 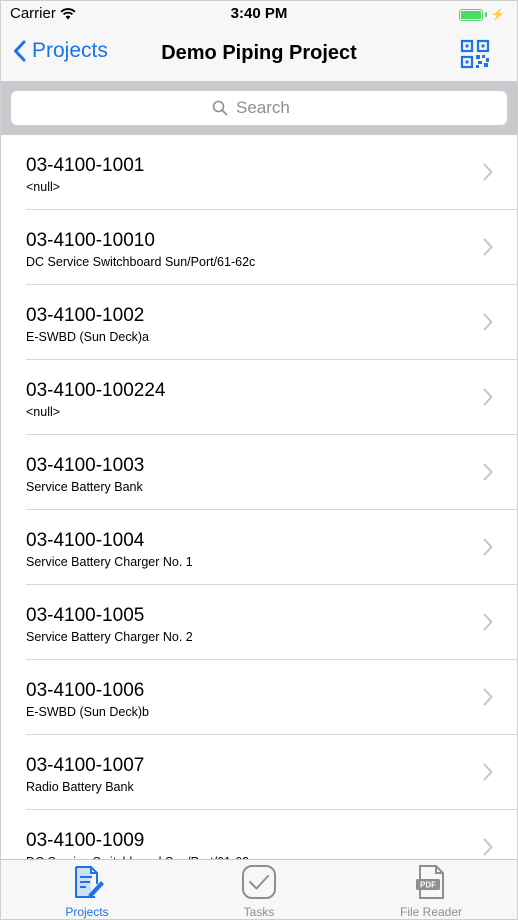 What do you see at coordinates (220, 108) in the screenshot?
I see `search-icon` at bounding box center [220, 108].